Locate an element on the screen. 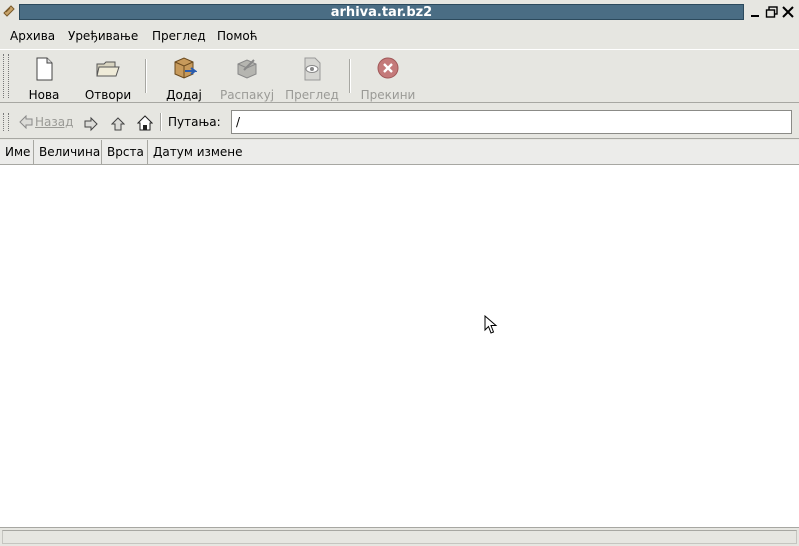 The image size is (799, 546). menu-help: Помоћ is located at coordinates (237, 36).